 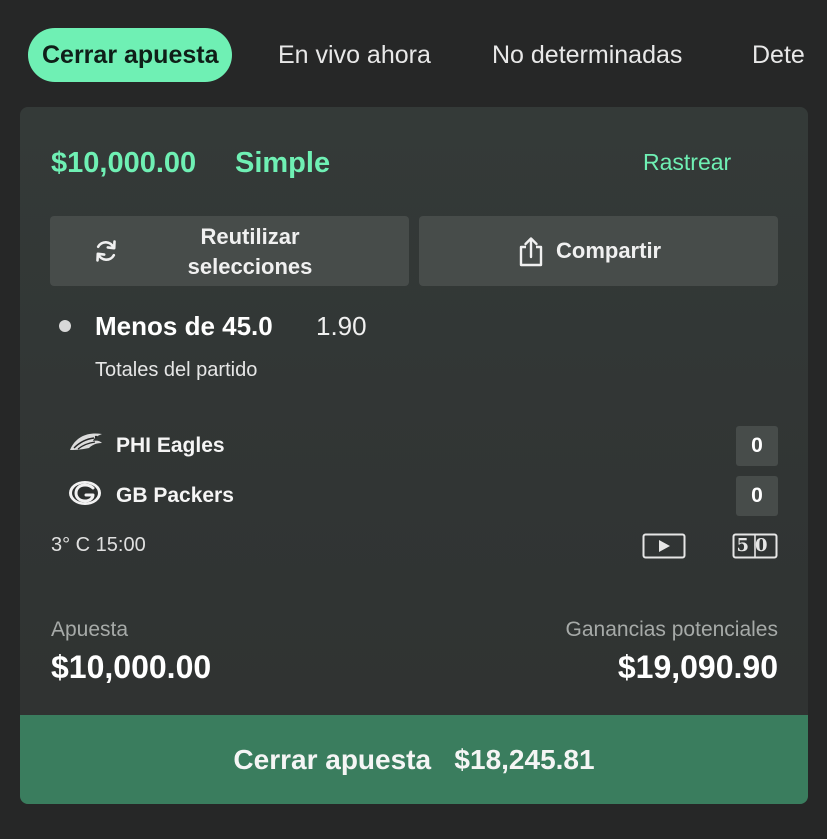 What do you see at coordinates (332, 759) in the screenshot?
I see `cashout-title: Cerrar apuesta` at bounding box center [332, 759].